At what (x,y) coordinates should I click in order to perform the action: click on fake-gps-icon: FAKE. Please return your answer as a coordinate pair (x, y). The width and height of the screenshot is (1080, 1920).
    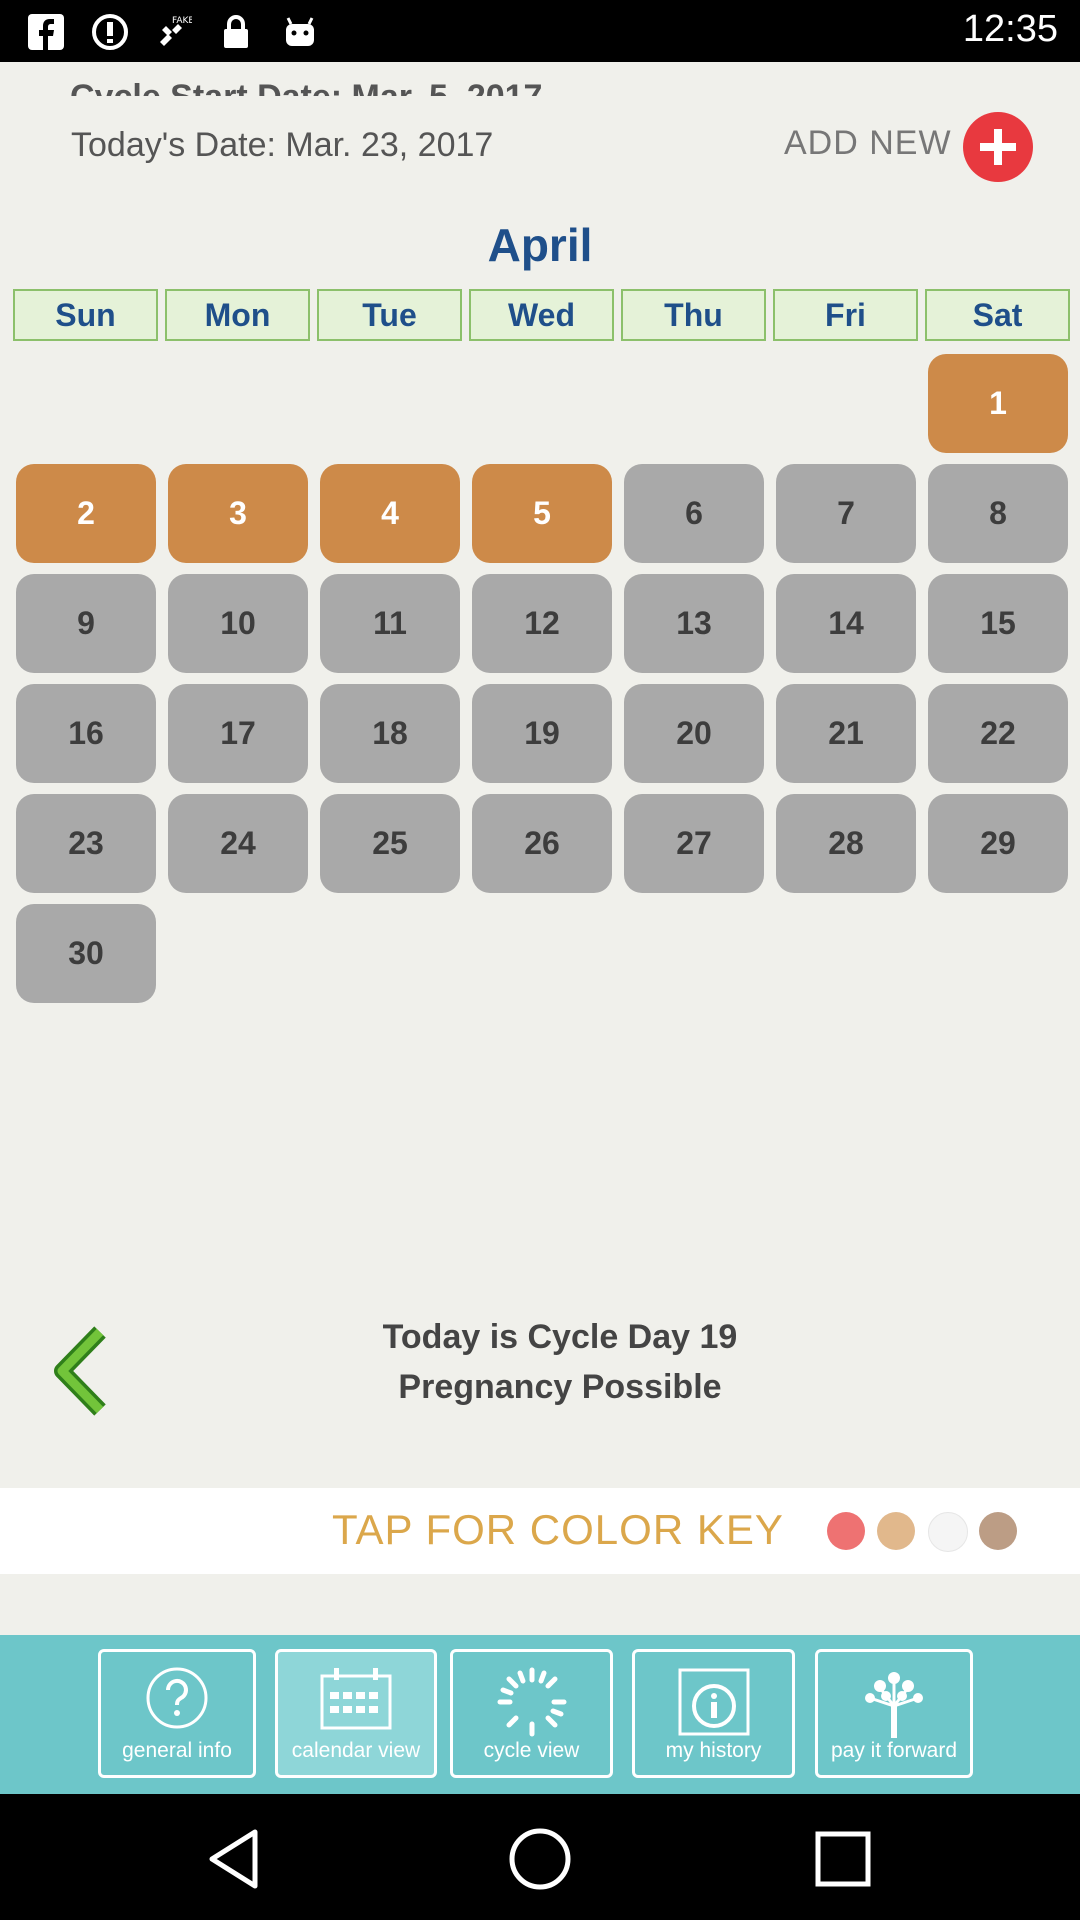
    Looking at the image, I should click on (176, 31).